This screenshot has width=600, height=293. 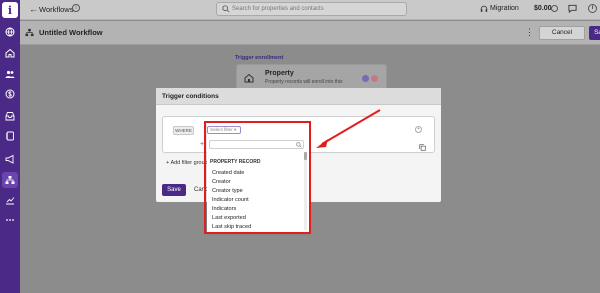 What do you see at coordinates (187, 163) in the screenshot?
I see `add-filter-group-button: + Add filter group` at bounding box center [187, 163].